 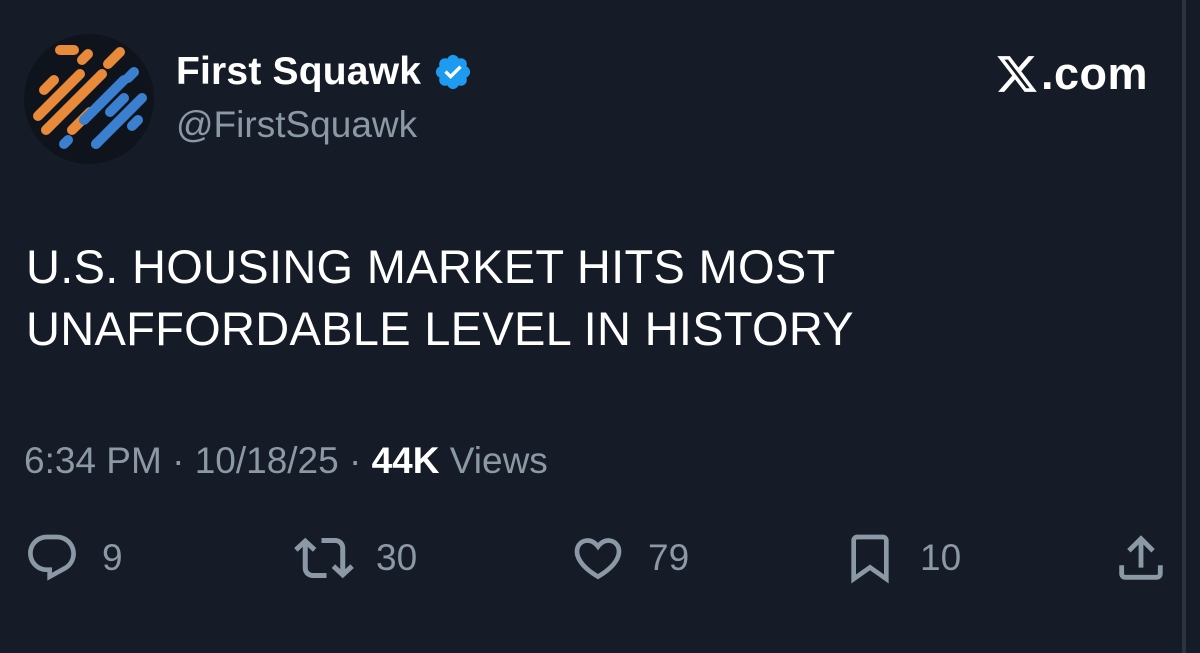 I want to click on heart-icon, so click(x=598, y=559).